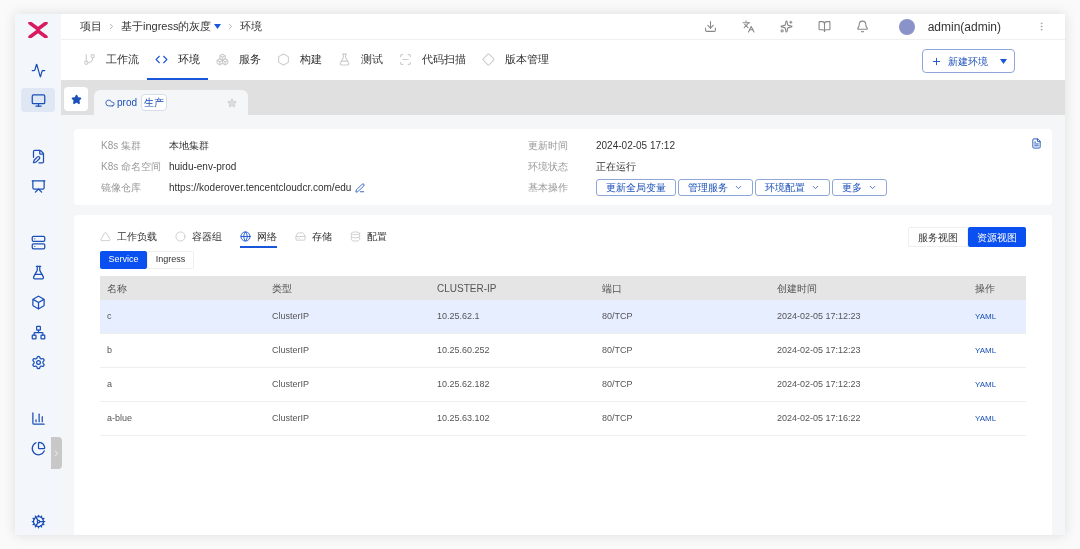  I want to click on info-label: 基本操作, so click(548, 188).